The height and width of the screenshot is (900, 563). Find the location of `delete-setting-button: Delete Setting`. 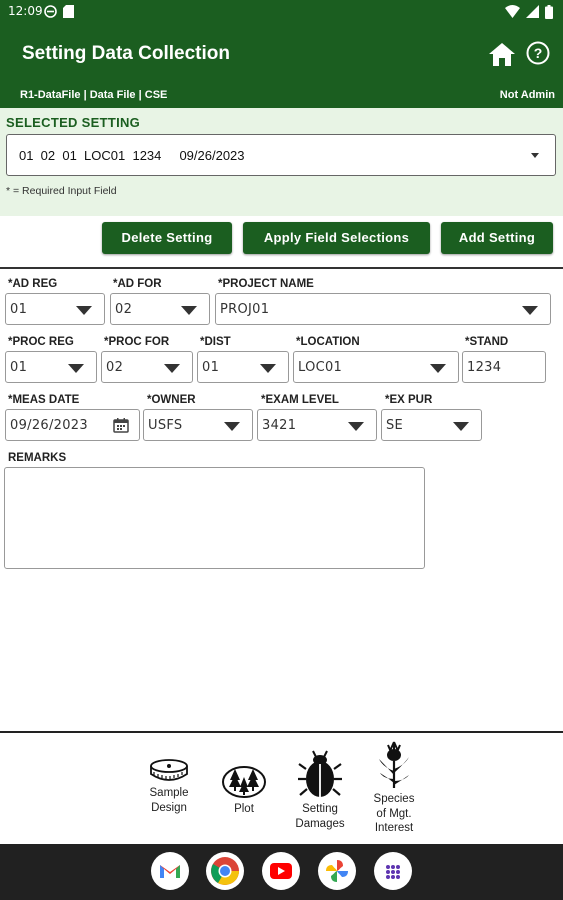

delete-setting-button: Delete Setting is located at coordinates (167, 238).